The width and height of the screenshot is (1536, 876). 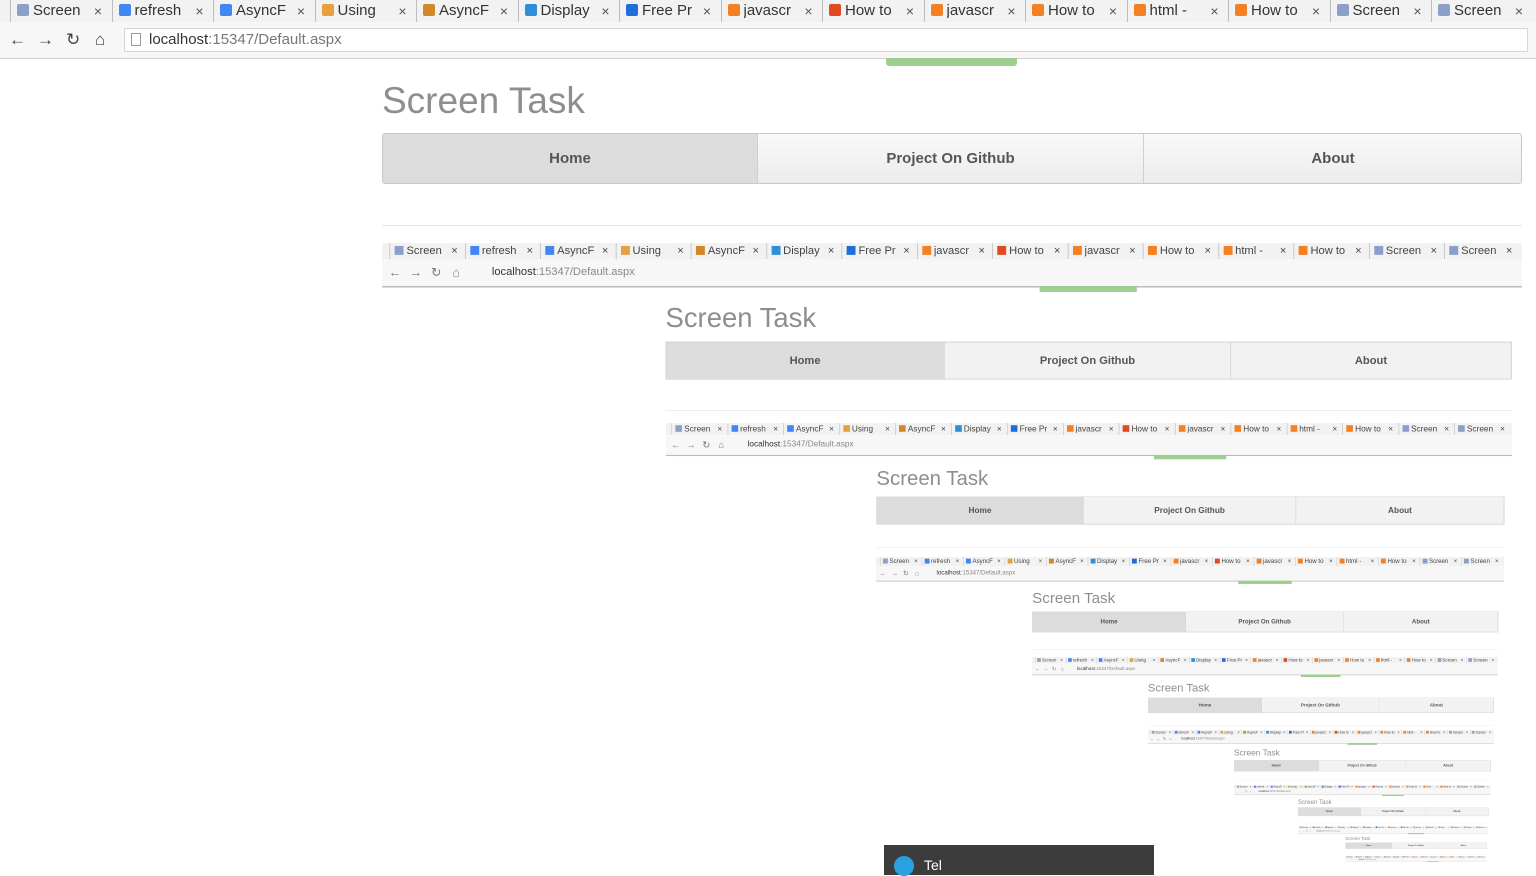 I want to click on captured-tab-label: Display, so click(x=977, y=429).